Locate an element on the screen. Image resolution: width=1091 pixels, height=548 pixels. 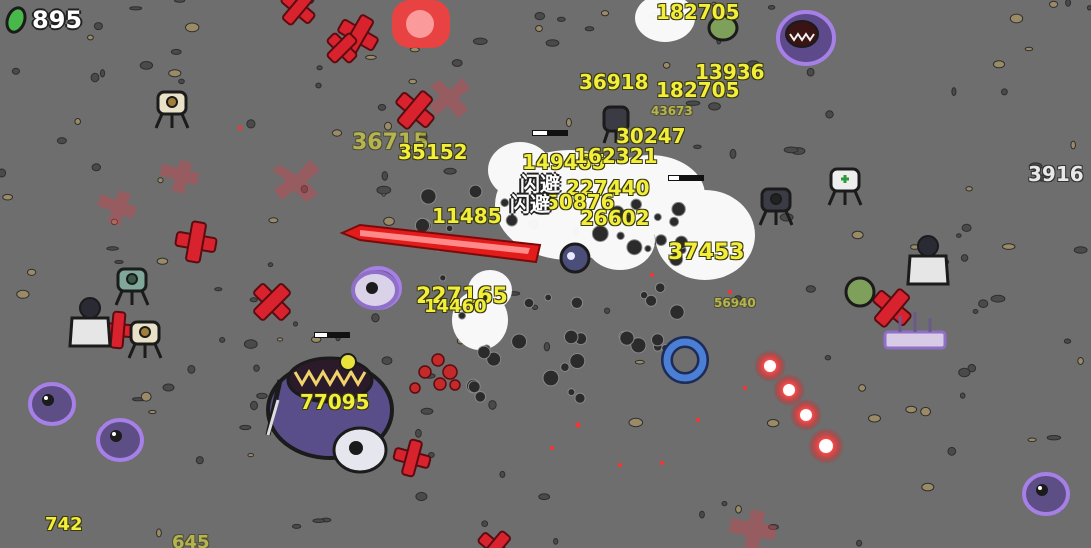
purple-mouth-monster is located at coordinates (806, 38).